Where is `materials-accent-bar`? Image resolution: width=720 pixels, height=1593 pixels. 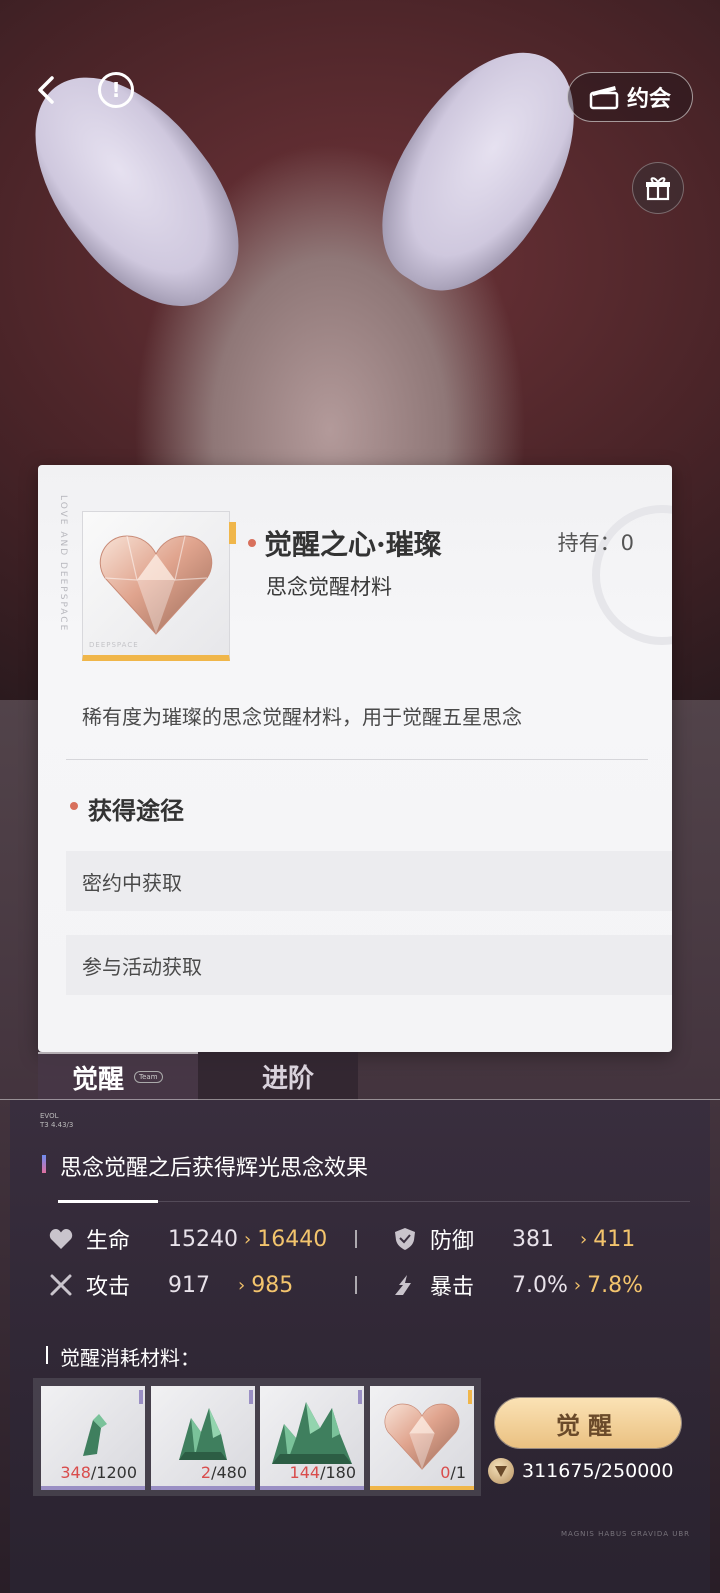 materials-accent-bar is located at coordinates (47, 1355).